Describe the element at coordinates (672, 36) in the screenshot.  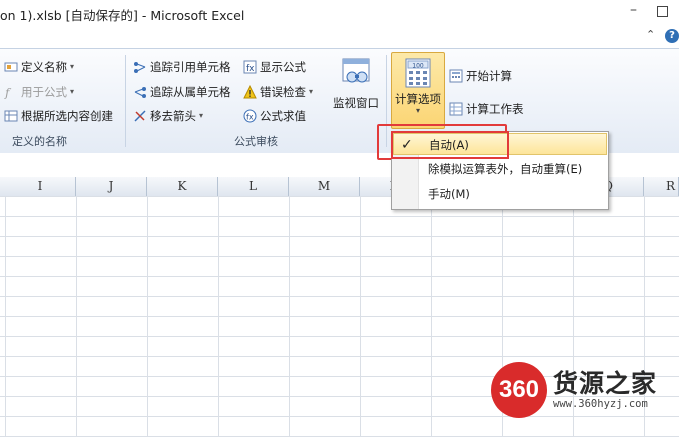
I see `help-icon: ?` at that location.